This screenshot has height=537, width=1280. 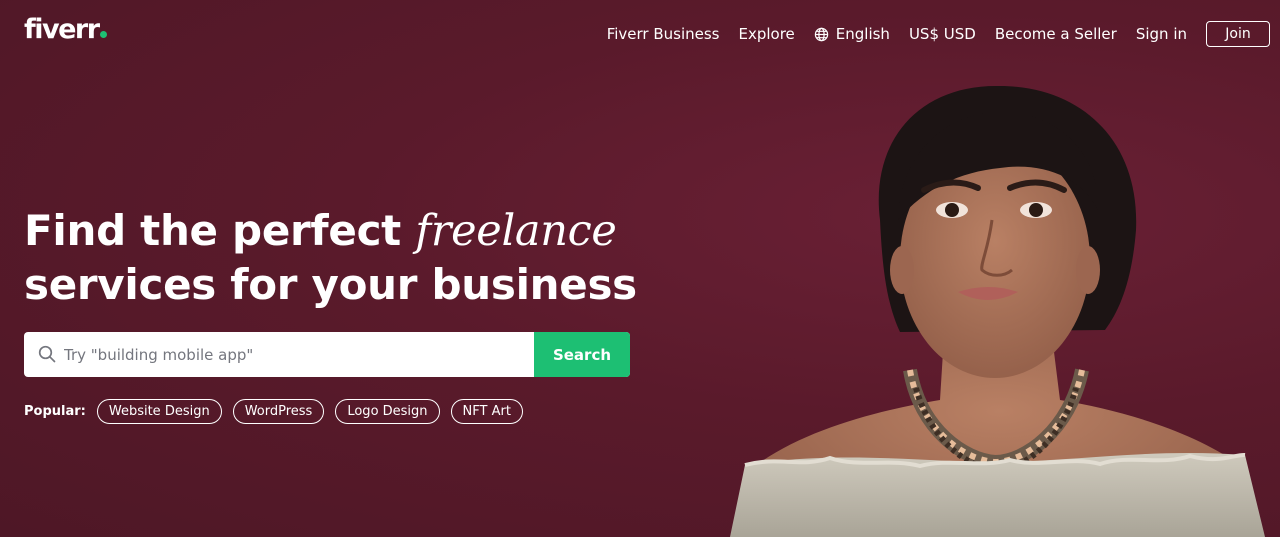 I want to click on nav-language-label: English, so click(x=862, y=34).